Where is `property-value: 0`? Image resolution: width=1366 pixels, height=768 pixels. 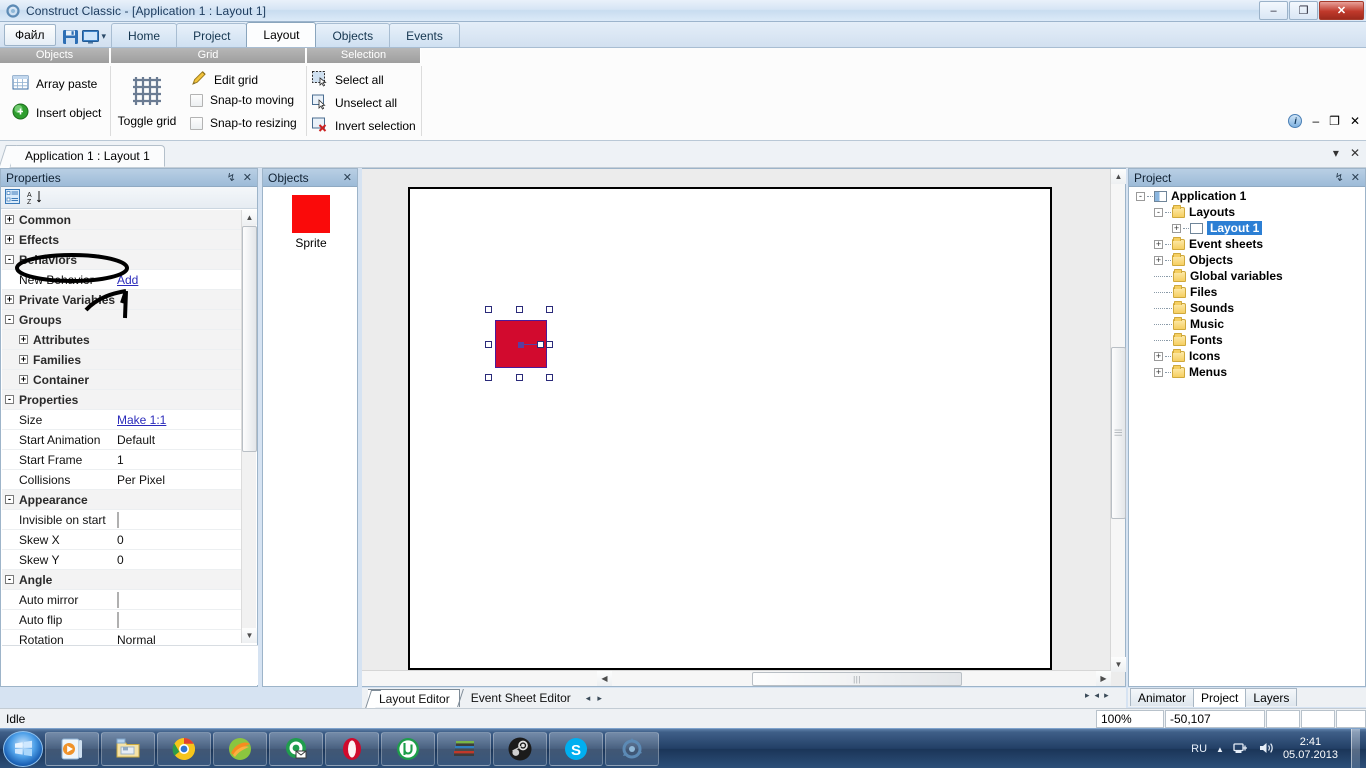 property-value: 0 is located at coordinates (177, 540).